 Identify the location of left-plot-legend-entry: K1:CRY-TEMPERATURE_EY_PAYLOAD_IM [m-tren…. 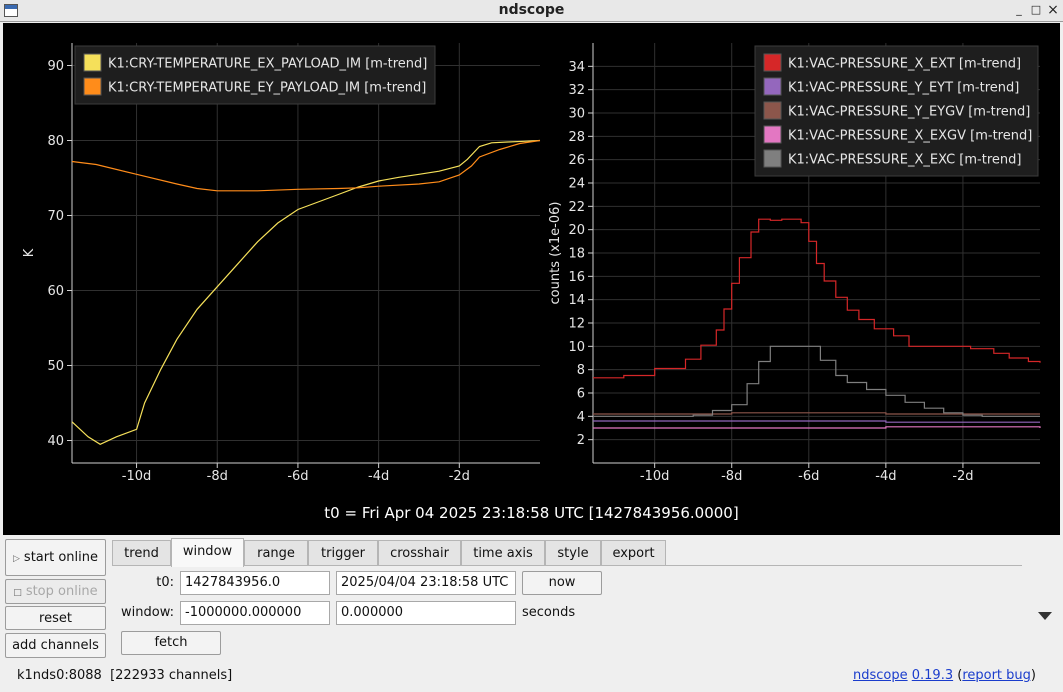
(267, 88).